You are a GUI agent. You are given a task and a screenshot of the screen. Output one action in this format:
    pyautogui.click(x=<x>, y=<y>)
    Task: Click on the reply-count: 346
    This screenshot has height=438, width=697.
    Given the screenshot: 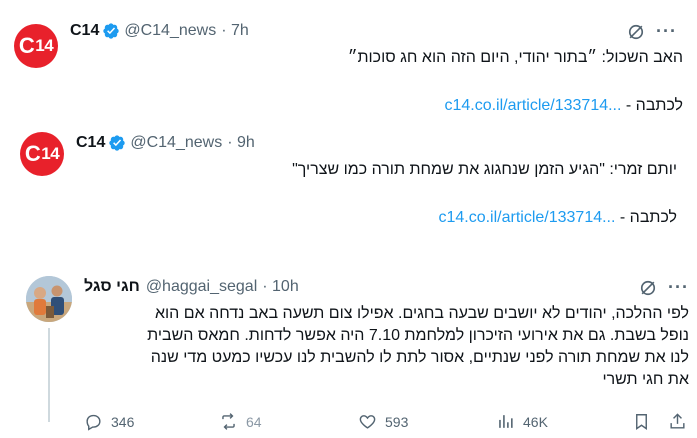 What is the action you would take?
    pyautogui.click(x=123, y=421)
    